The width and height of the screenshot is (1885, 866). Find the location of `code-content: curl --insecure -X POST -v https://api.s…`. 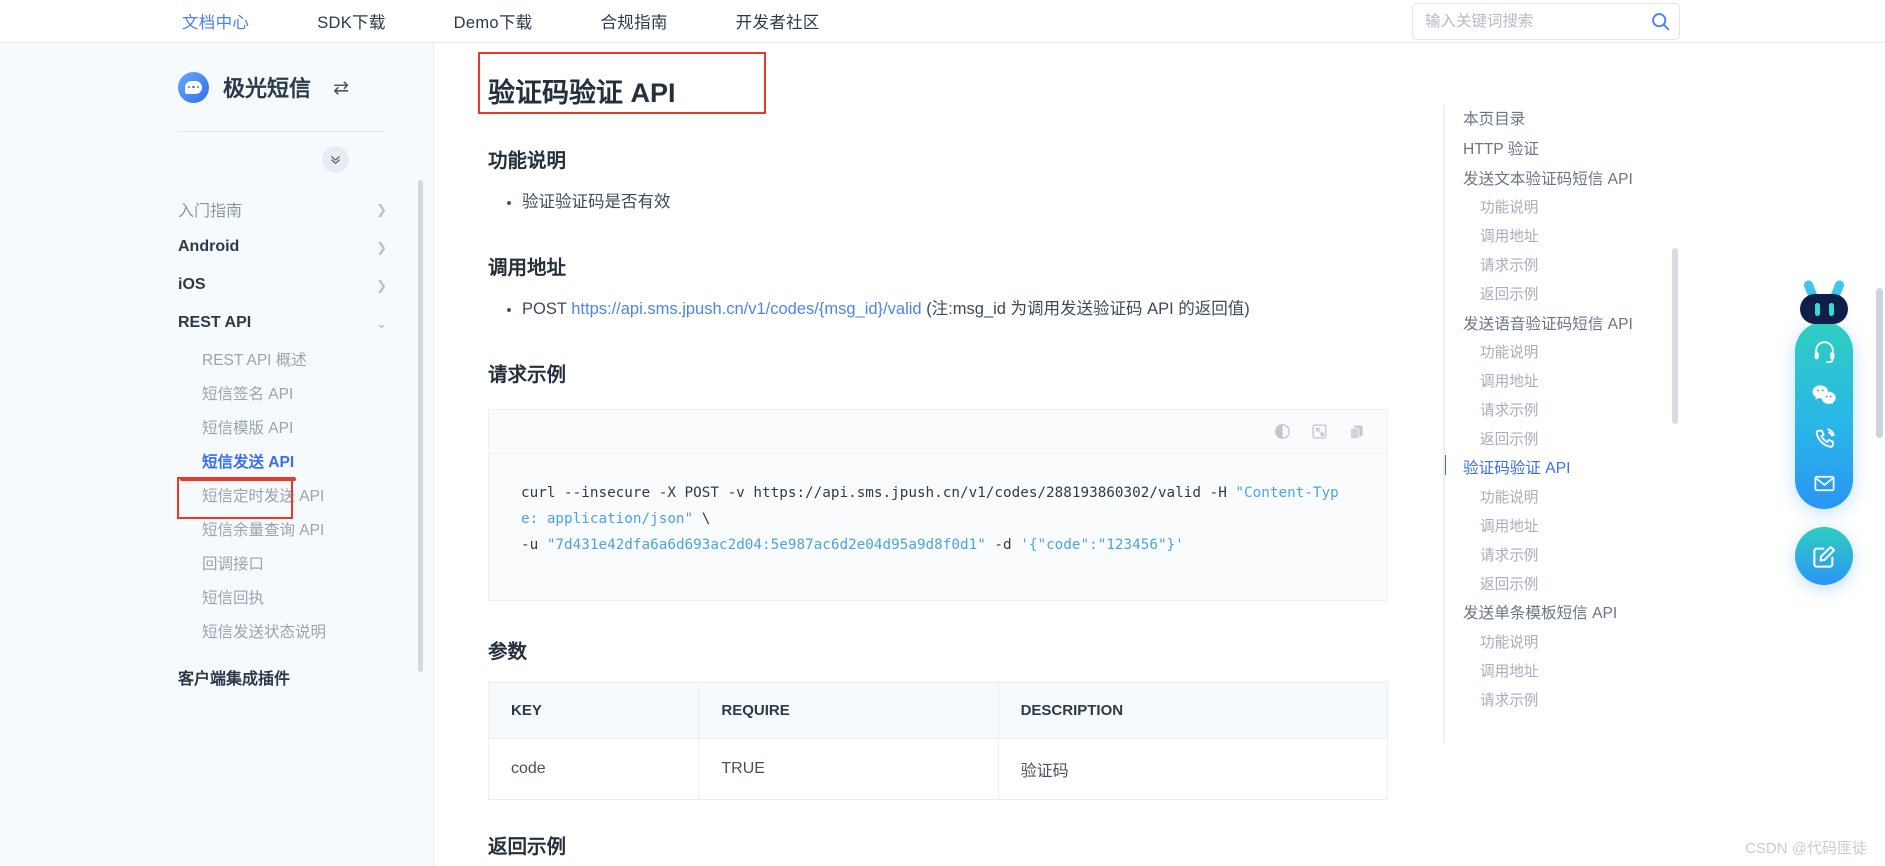

code-content: curl --insecure -X POST -v https://api.s… is located at coordinates (938, 527).